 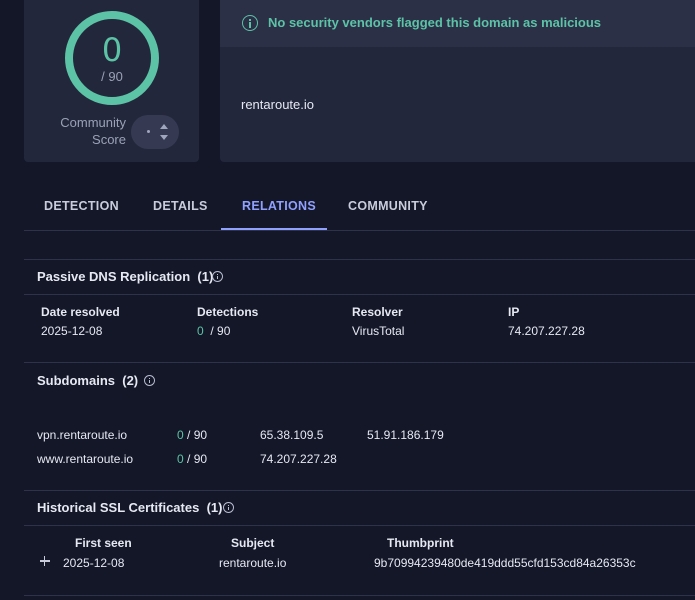 What do you see at coordinates (130, 507) in the screenshot?
I see `ssl-certificates-title: Historical SSL Certificates (1)` at bounding box center [130, 507].